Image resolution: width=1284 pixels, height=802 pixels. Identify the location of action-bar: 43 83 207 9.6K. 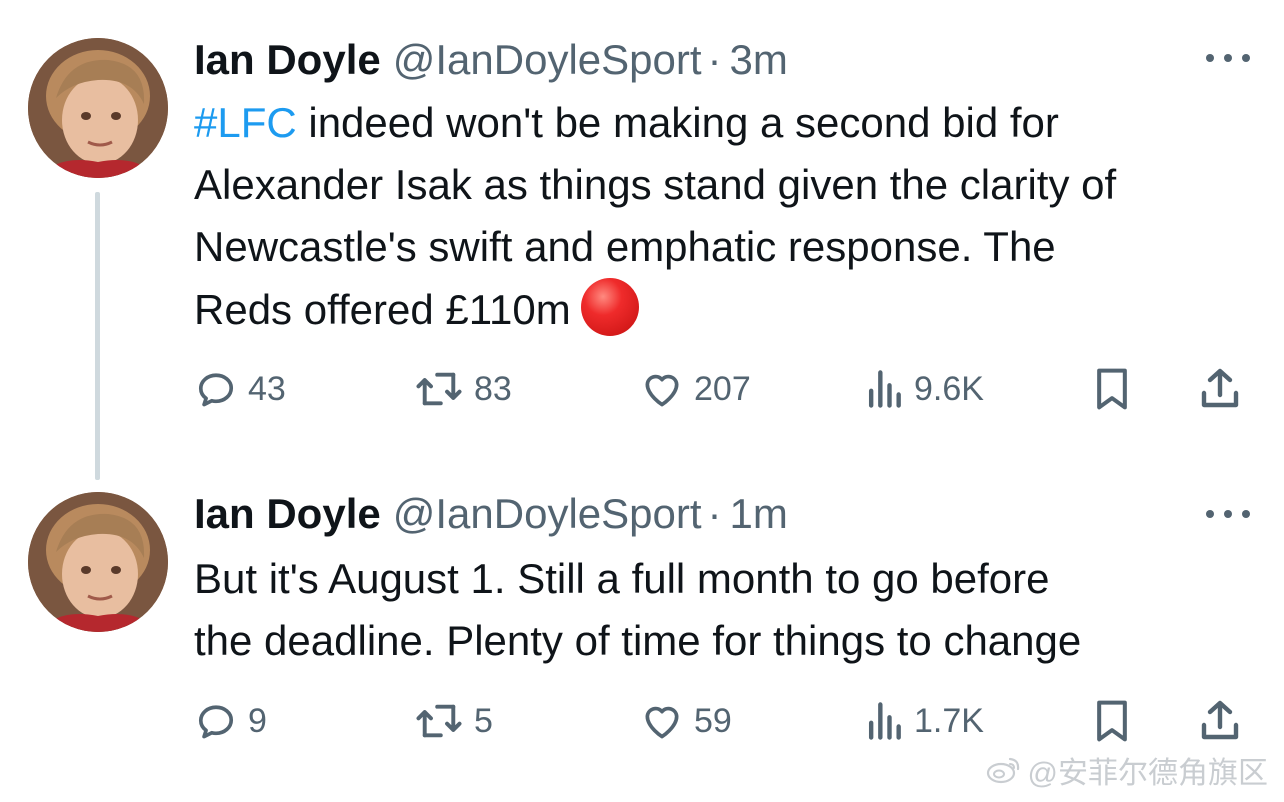
(724, 389).